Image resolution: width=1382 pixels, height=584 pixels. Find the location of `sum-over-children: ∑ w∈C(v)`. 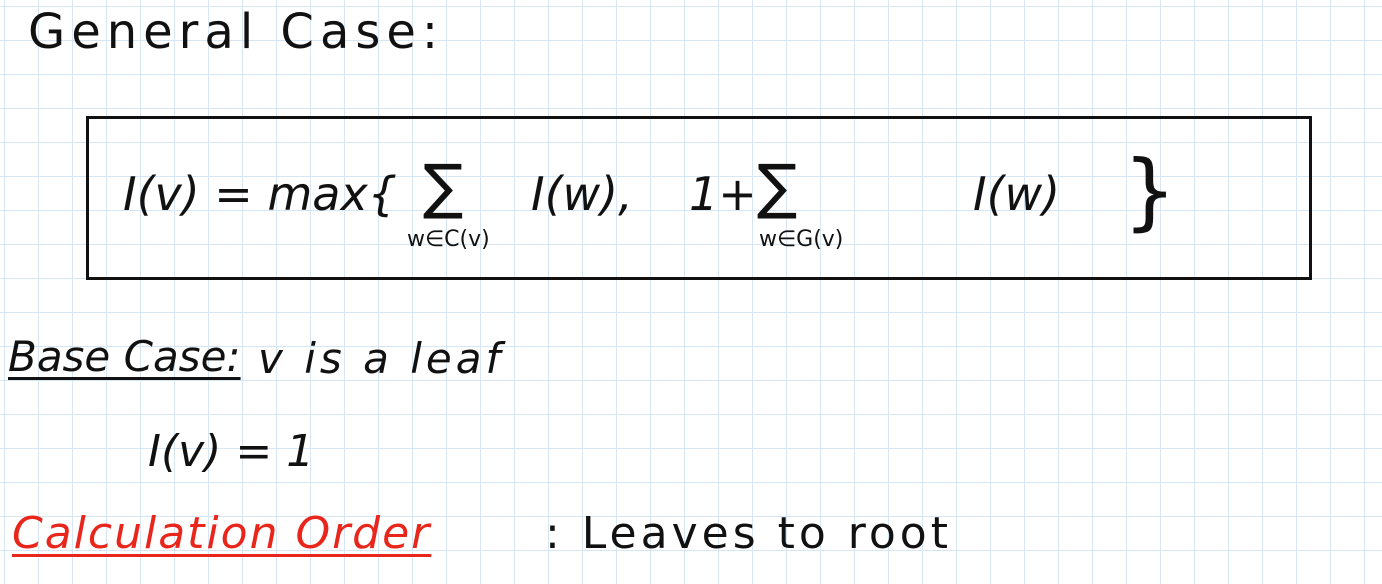

sum-over-children: ∑ w∈C(v) is located at coordinates (448, 202).